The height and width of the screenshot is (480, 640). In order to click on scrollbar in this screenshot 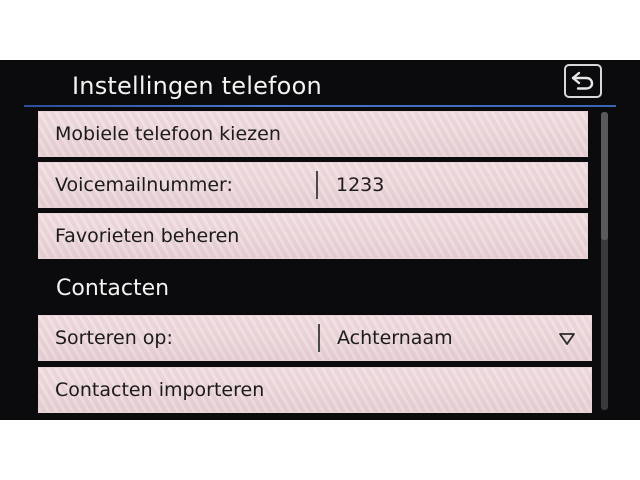, I will do `click(604, 261)`.